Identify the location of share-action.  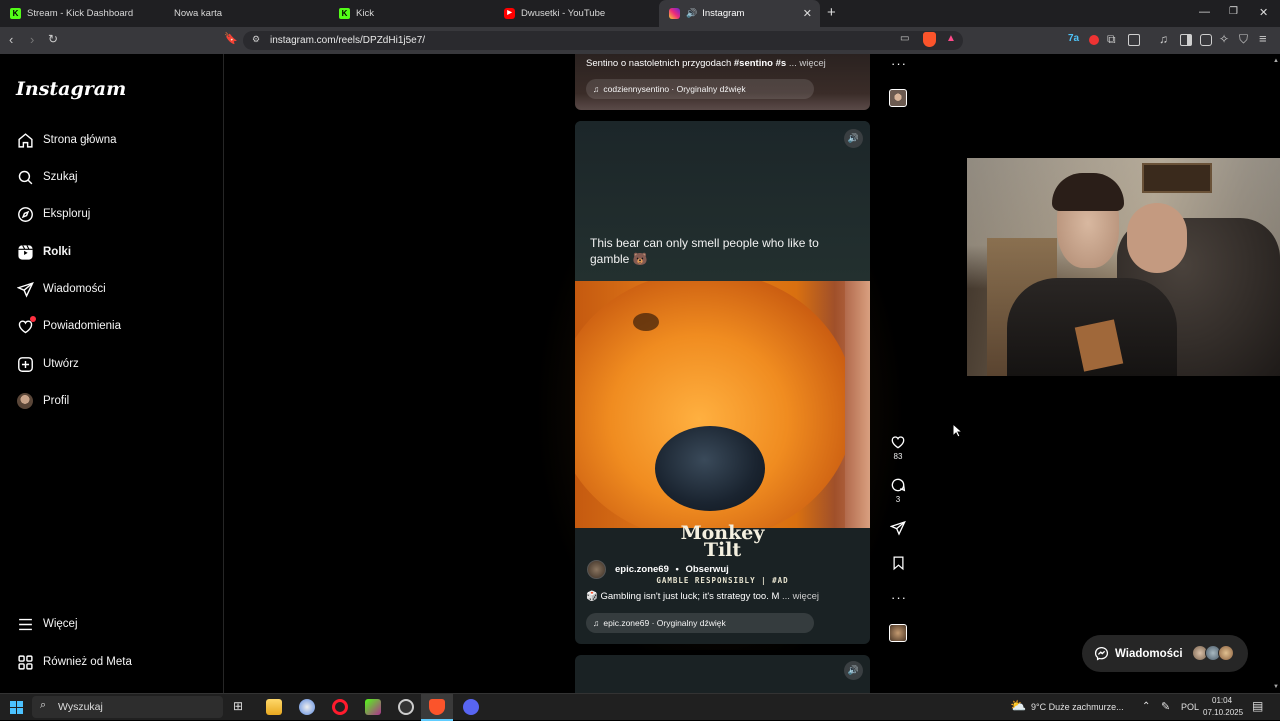
(898, 528).